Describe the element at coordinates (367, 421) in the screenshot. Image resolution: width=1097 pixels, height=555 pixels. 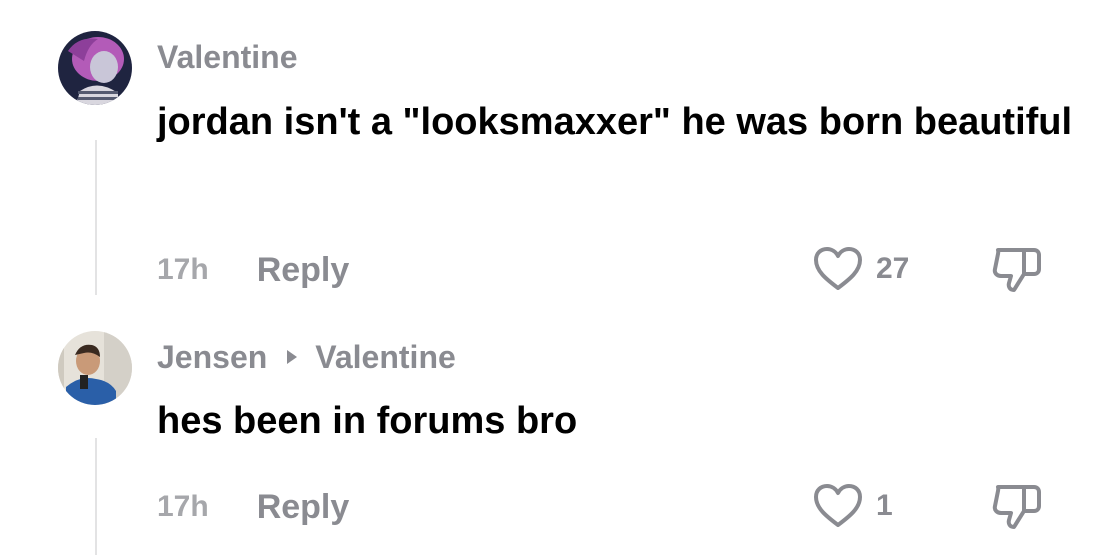
I see `comment-text: hes been in forums bro` at that location.